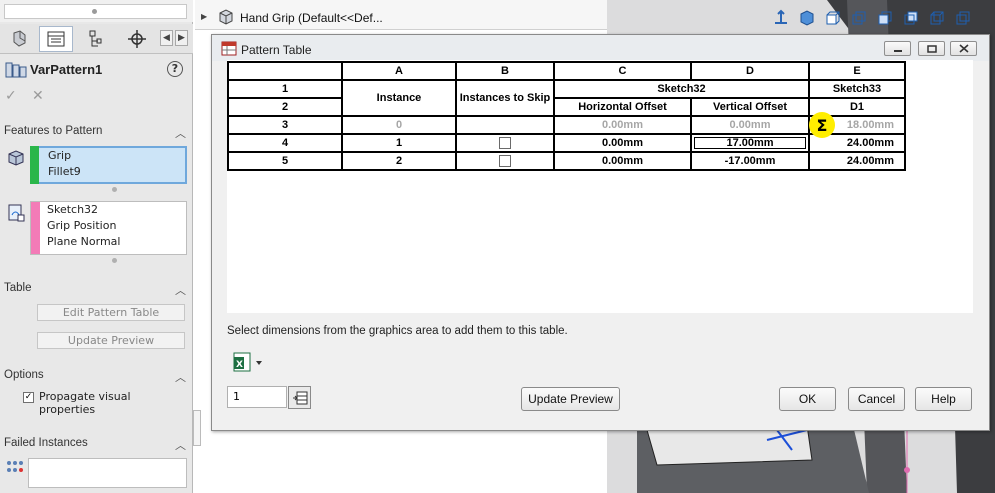 This screenshot has width=995, height=493. What do you see at coordinates (111, 340) in the screenshot?
I see `update-preview-button: Update Preview` at bounding box center [111, 340].